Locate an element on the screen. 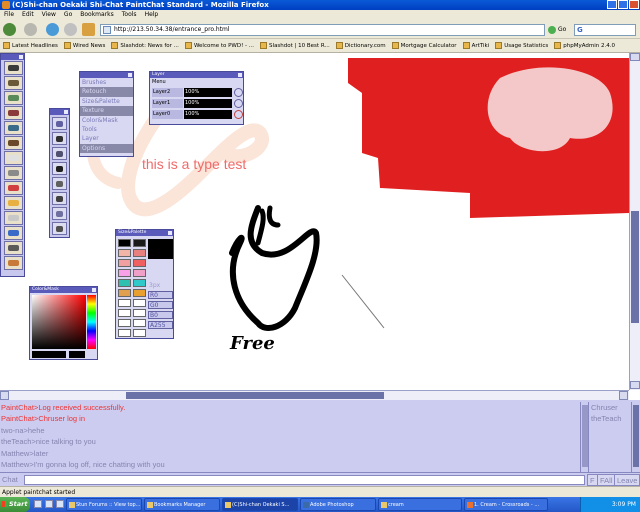 This screenshot has height=512, width=640. back-icon is located at coordinates (9, 29).